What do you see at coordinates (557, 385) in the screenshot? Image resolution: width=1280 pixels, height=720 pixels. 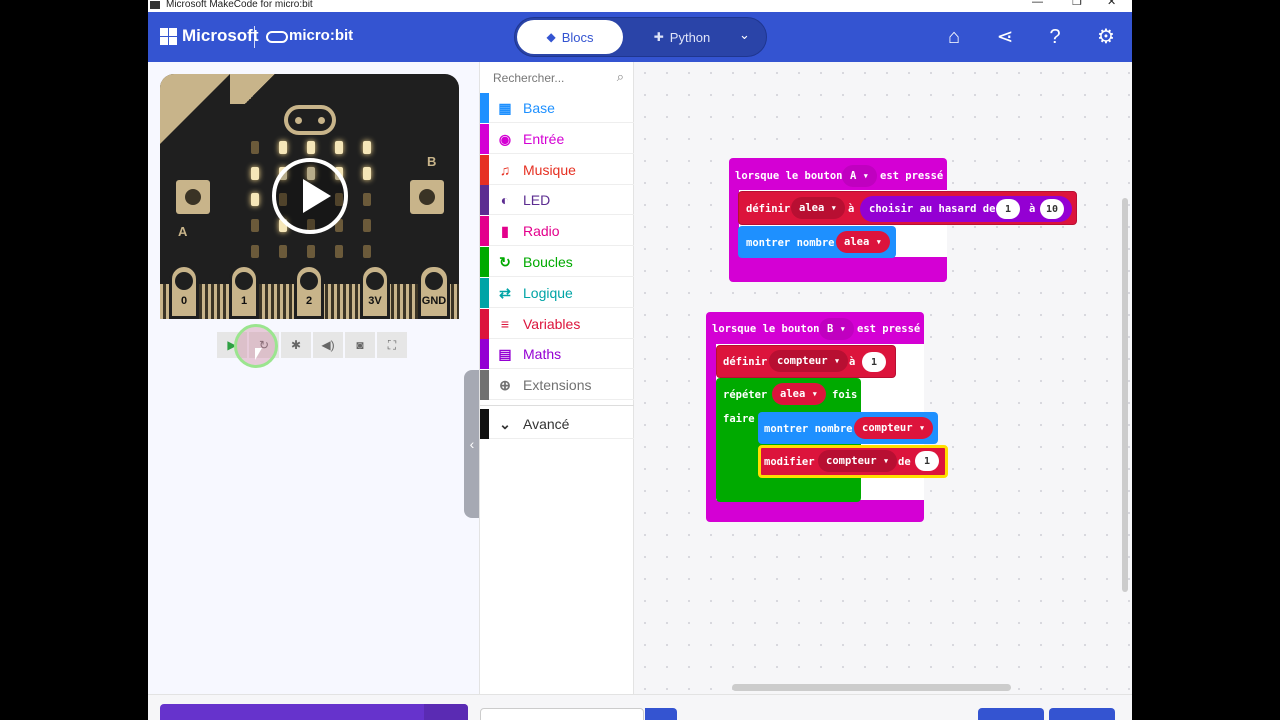 I see `category-extensions: ⊕ Extensions` at bounding box center [557, 385].